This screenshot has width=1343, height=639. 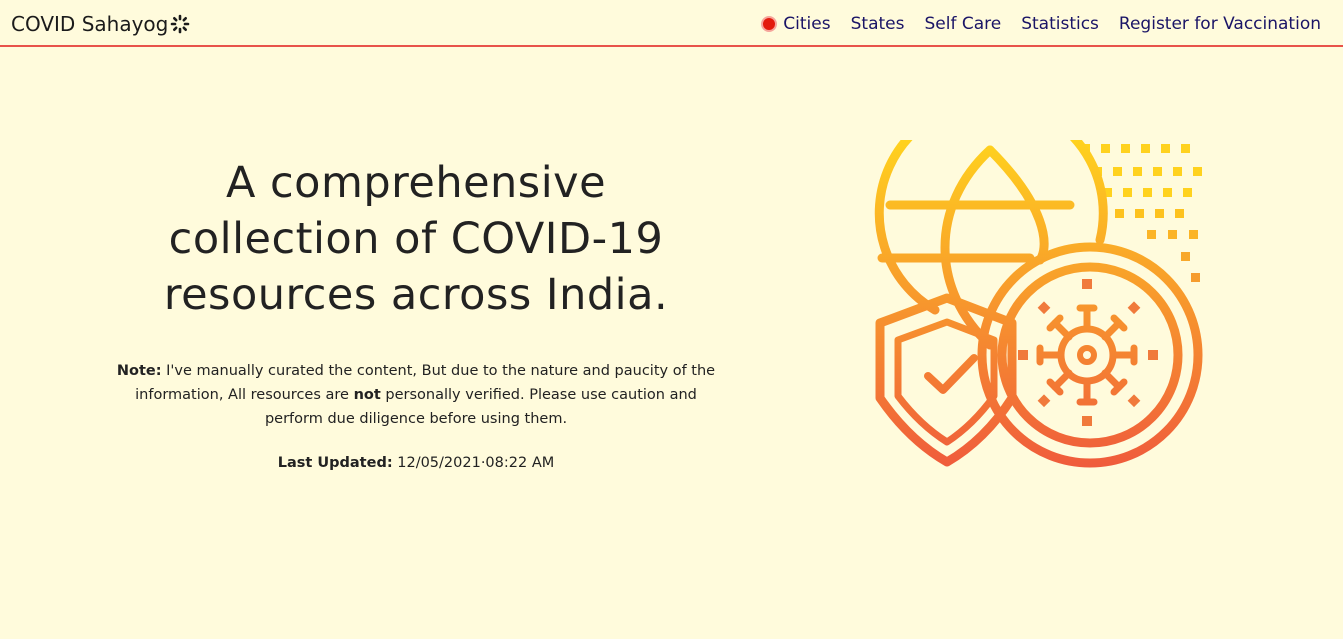 I want to click on virus-icon, so click(x=1087, y=355).